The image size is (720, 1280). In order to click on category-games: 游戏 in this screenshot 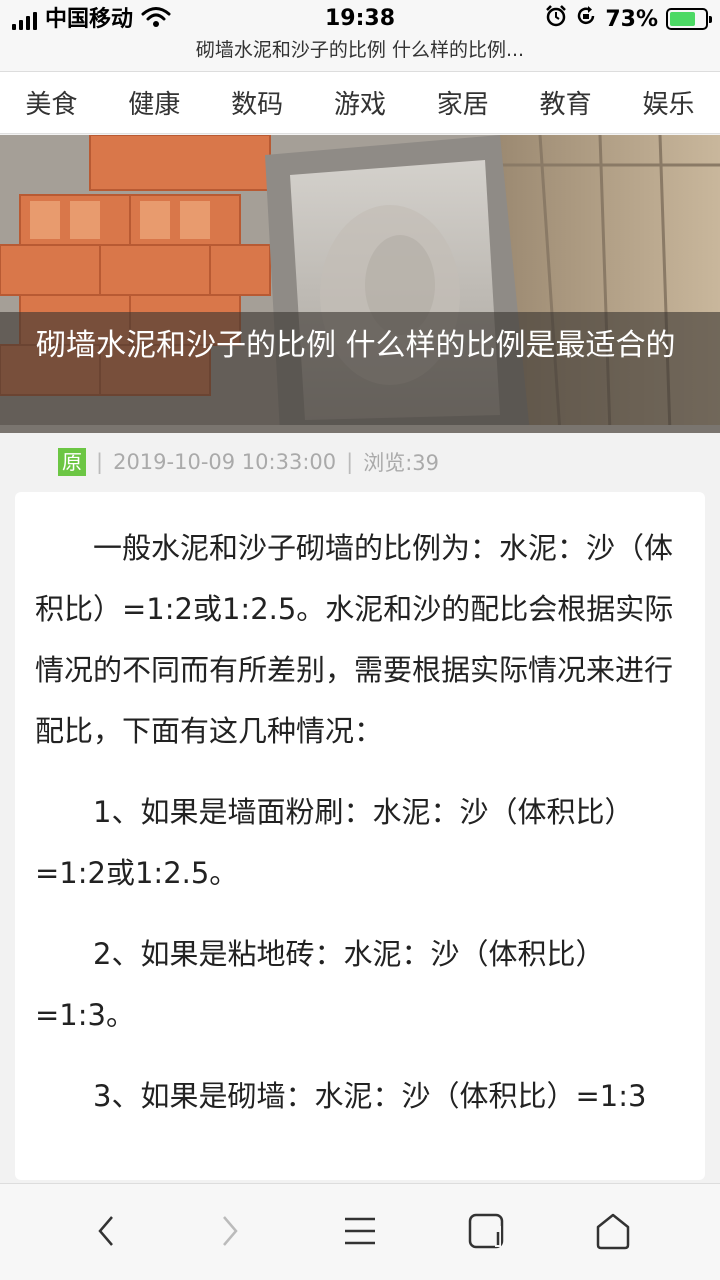, I will do `click(360, 102)`.